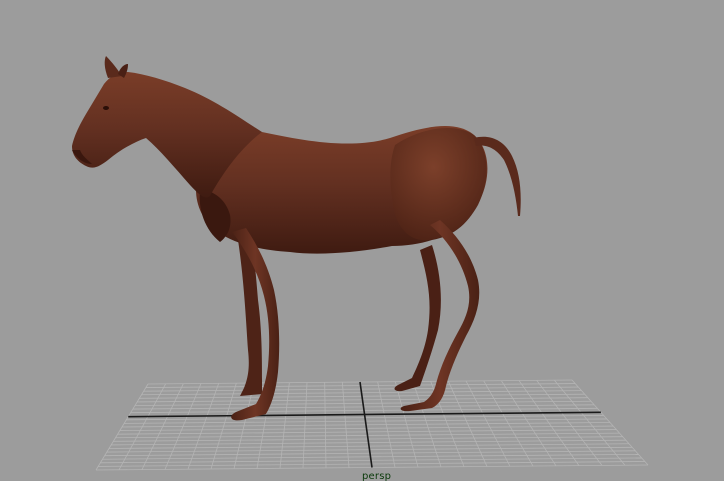  I want to click on ground-grid, so click(372, 425).